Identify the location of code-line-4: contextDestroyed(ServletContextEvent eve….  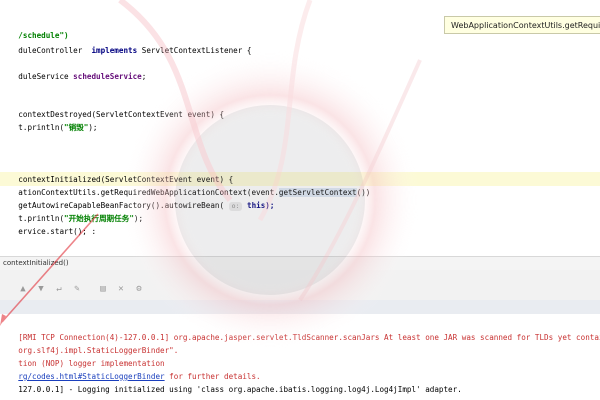
(112, 107).